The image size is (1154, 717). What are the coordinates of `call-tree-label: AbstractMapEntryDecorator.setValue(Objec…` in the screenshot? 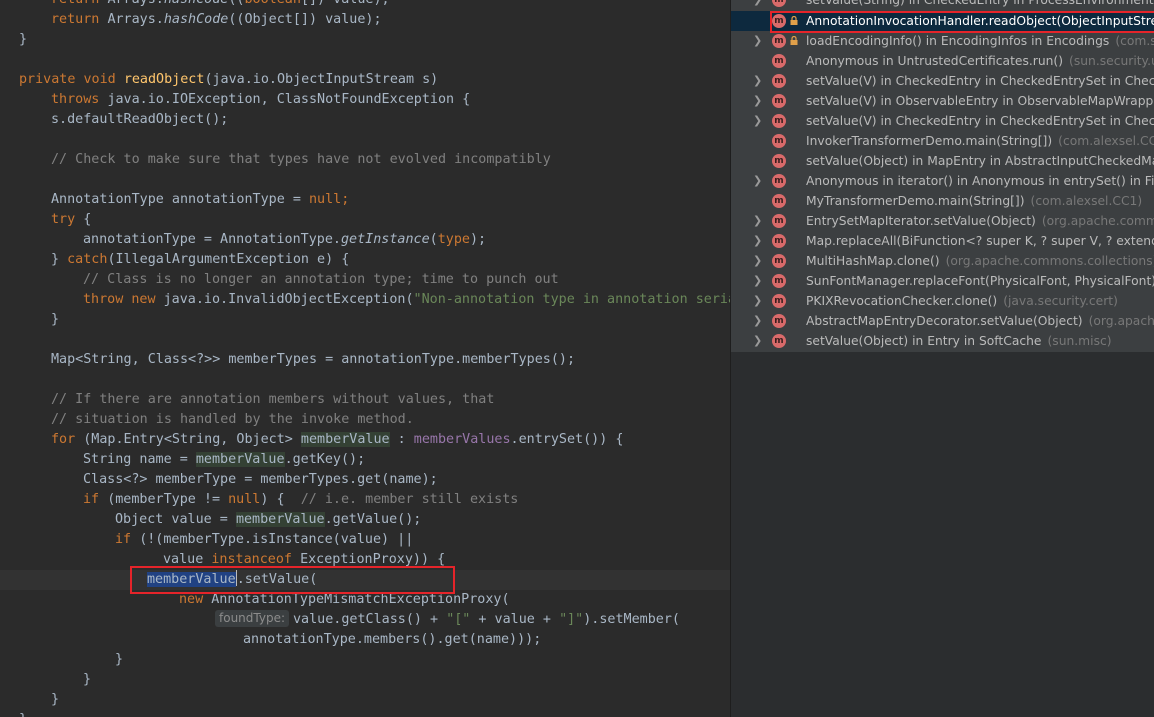 It's located at (980, 321).